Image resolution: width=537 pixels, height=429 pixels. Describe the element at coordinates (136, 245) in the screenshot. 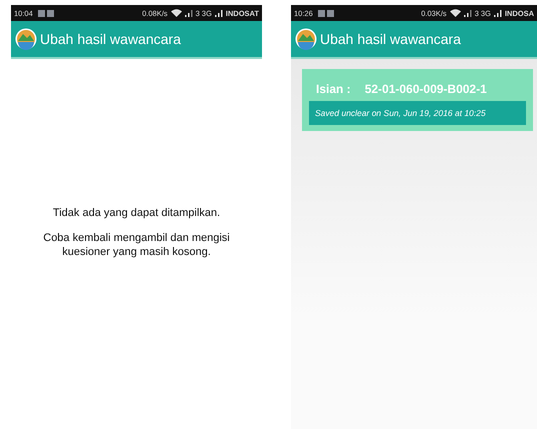

I see `empty-hint: Coba kembali mengambil dan mengisi kuesioner yang masih kosong.` at that location.